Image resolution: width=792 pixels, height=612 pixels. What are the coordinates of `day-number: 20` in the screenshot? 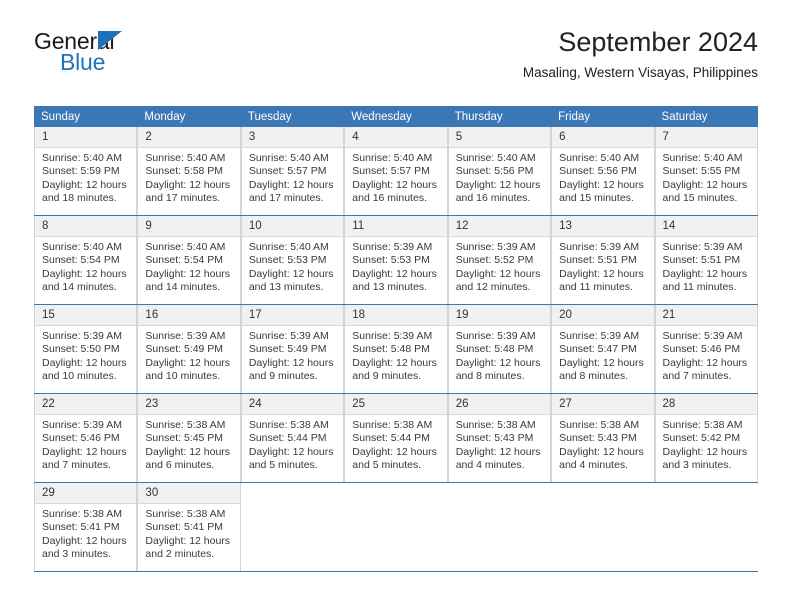 It's located at (603, 315).